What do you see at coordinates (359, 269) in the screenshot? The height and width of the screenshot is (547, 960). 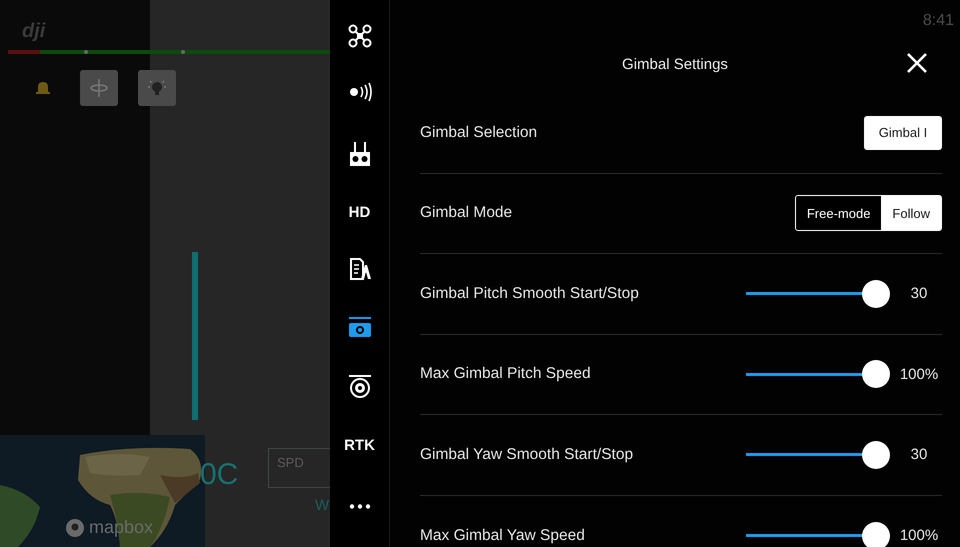 I see `document-icon` at bounding box center [359, 269].